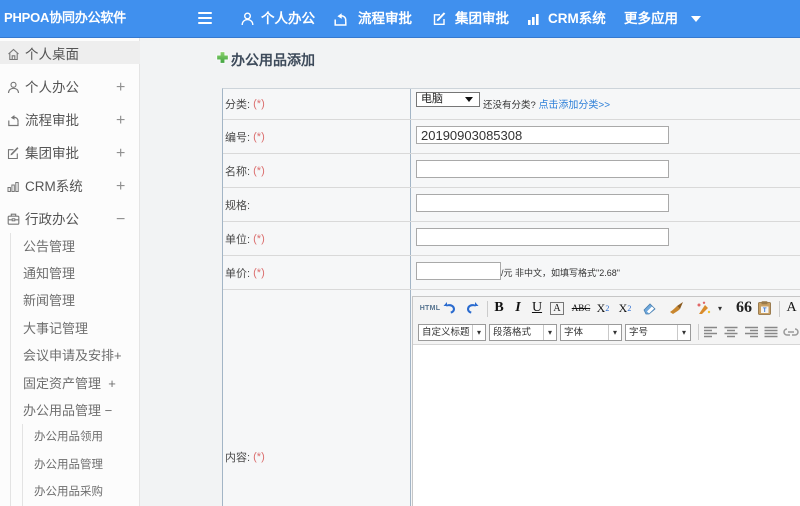 The image size is (800, 506). I want to click on svg-text: T, so click(765, 311).